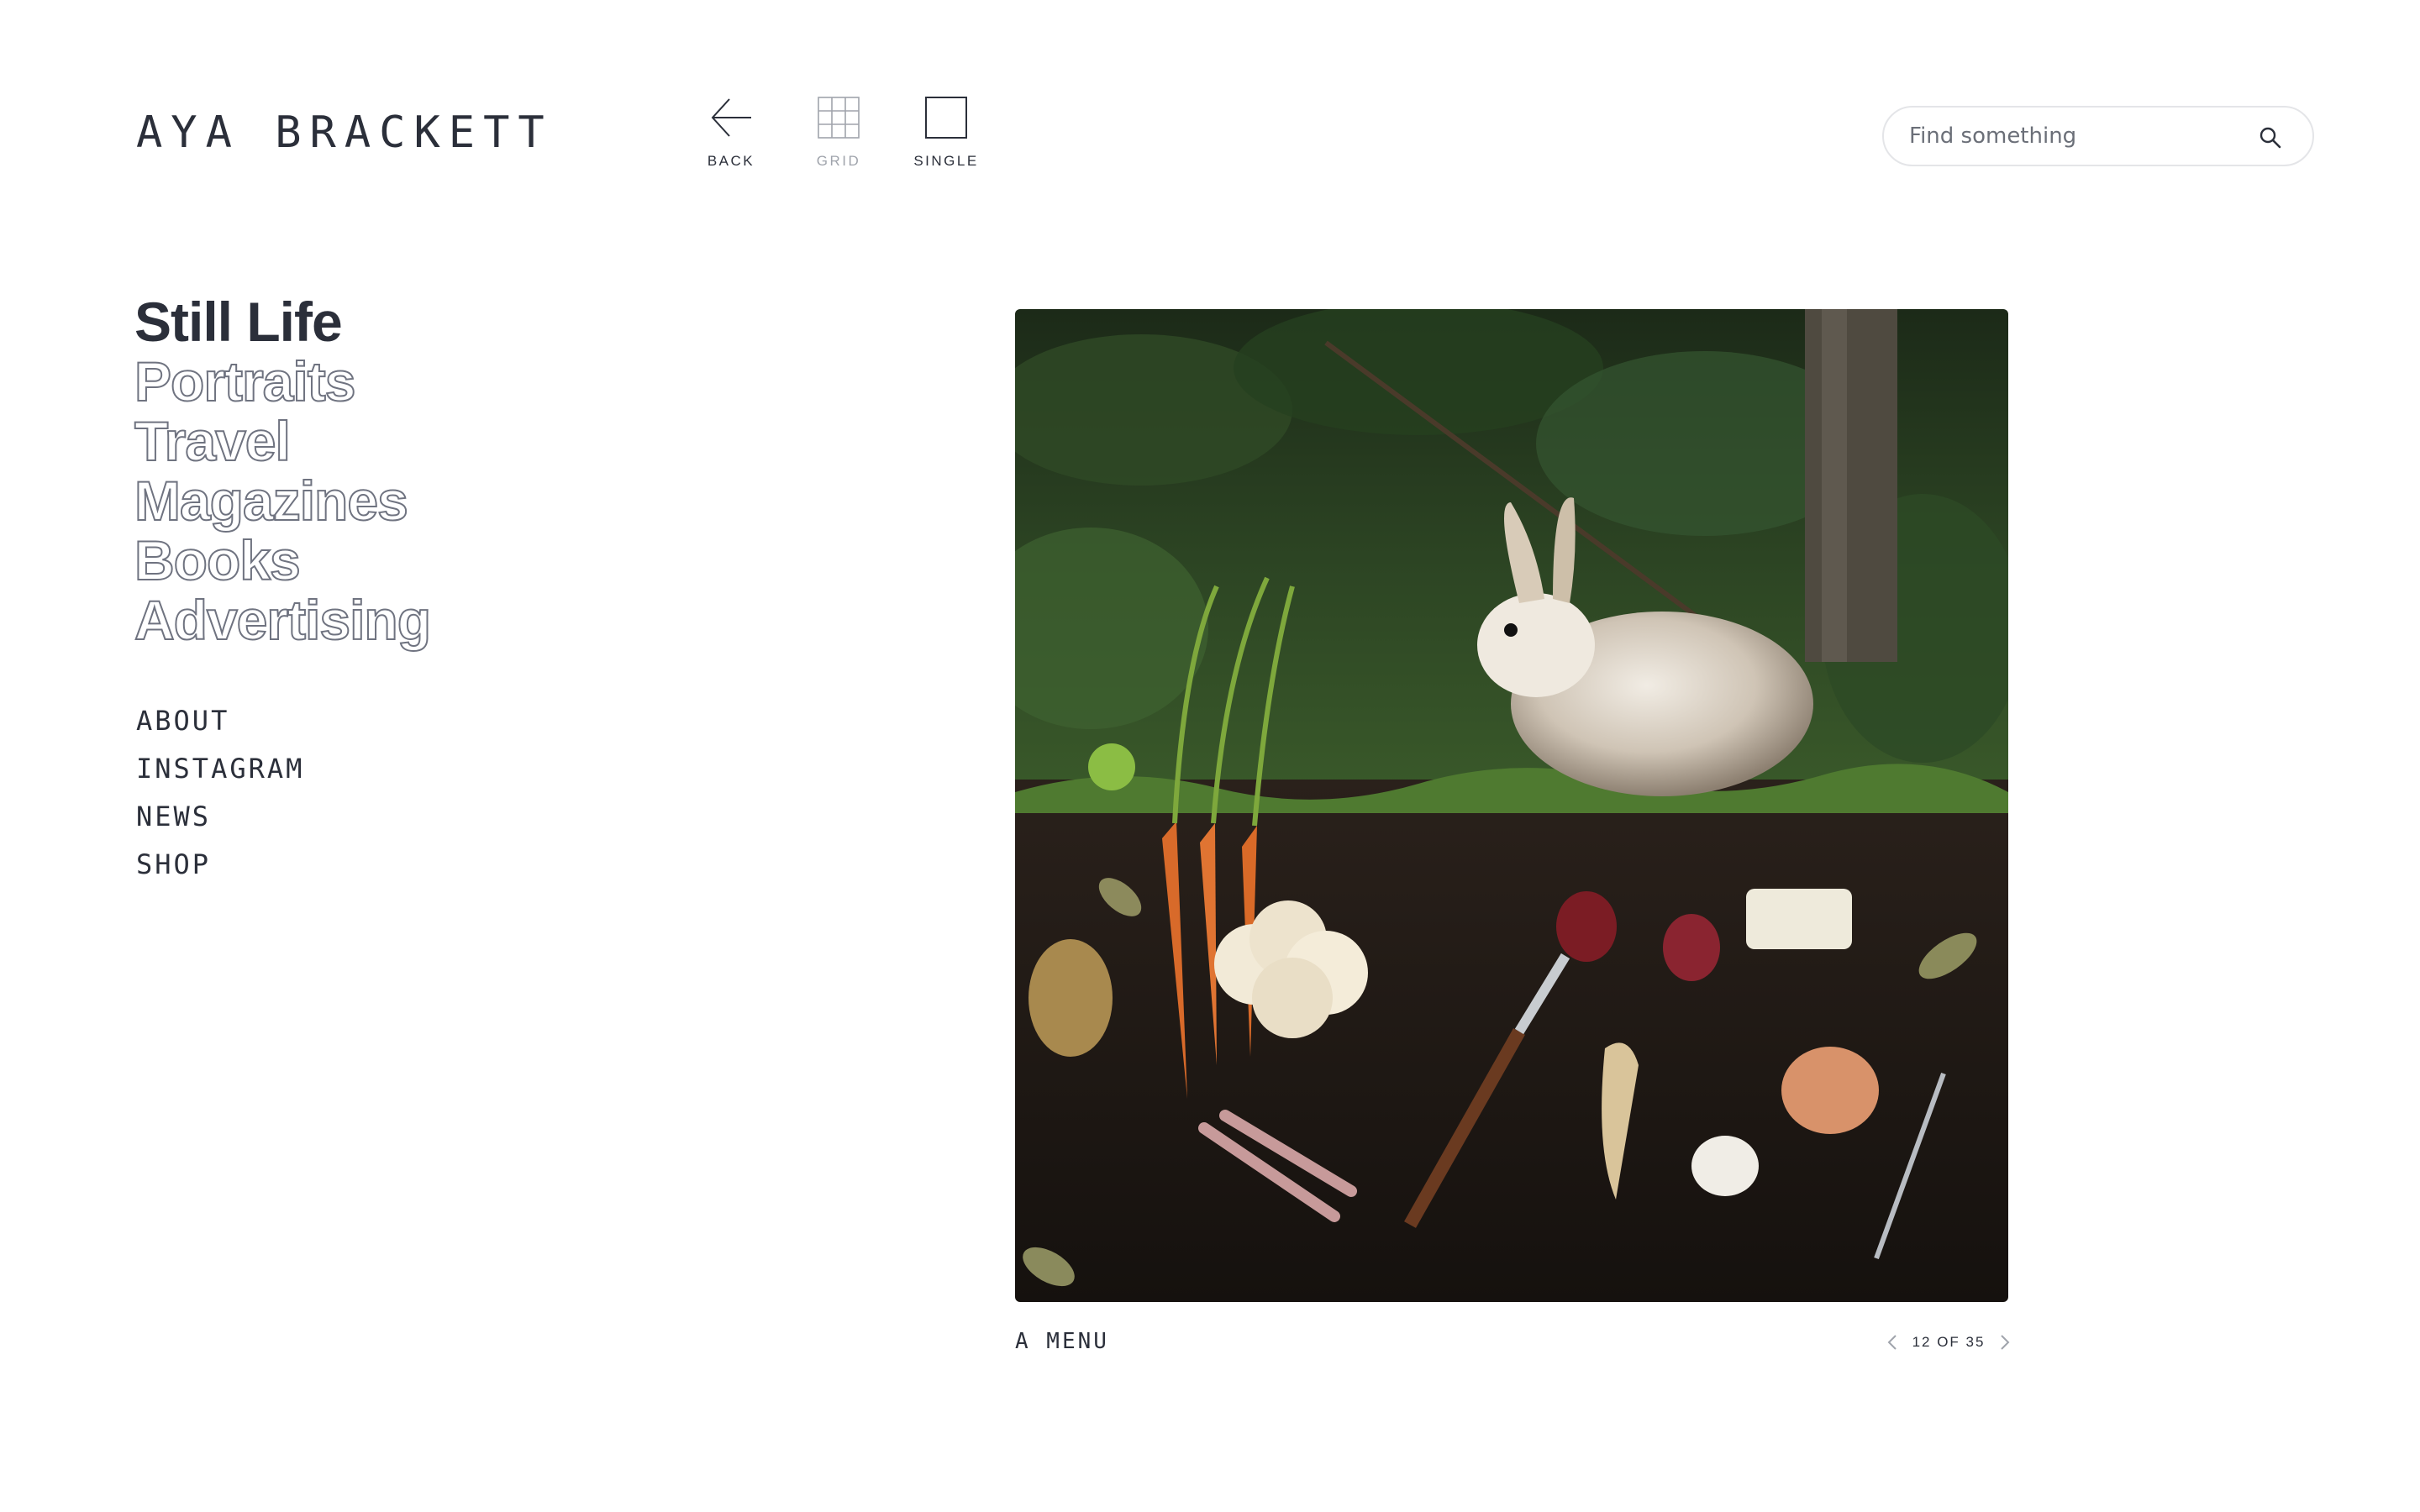 The height and width of the screenshot is (1512, 2420). What do you see at coordinates (1892, 1342) in the screenshot?
I see `prev-arrow-icon` at bounding box center [1892, 1342].